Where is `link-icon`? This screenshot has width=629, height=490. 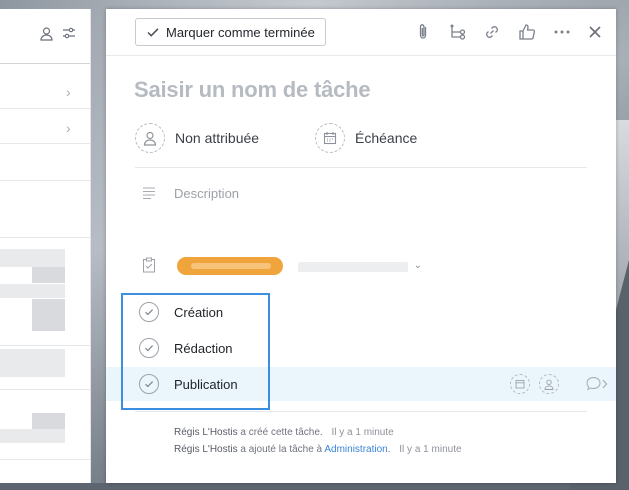 link-icon is located at coordinates (492, 32).